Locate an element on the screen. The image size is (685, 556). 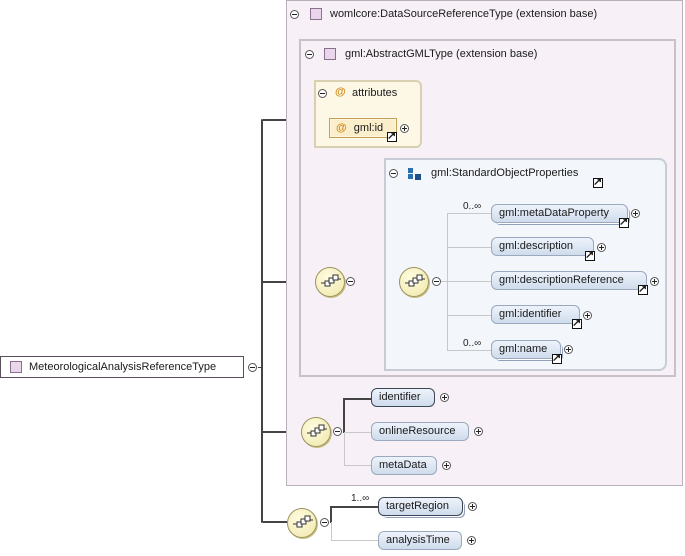
group-blocks-icon is located at coordinates (415, 175).